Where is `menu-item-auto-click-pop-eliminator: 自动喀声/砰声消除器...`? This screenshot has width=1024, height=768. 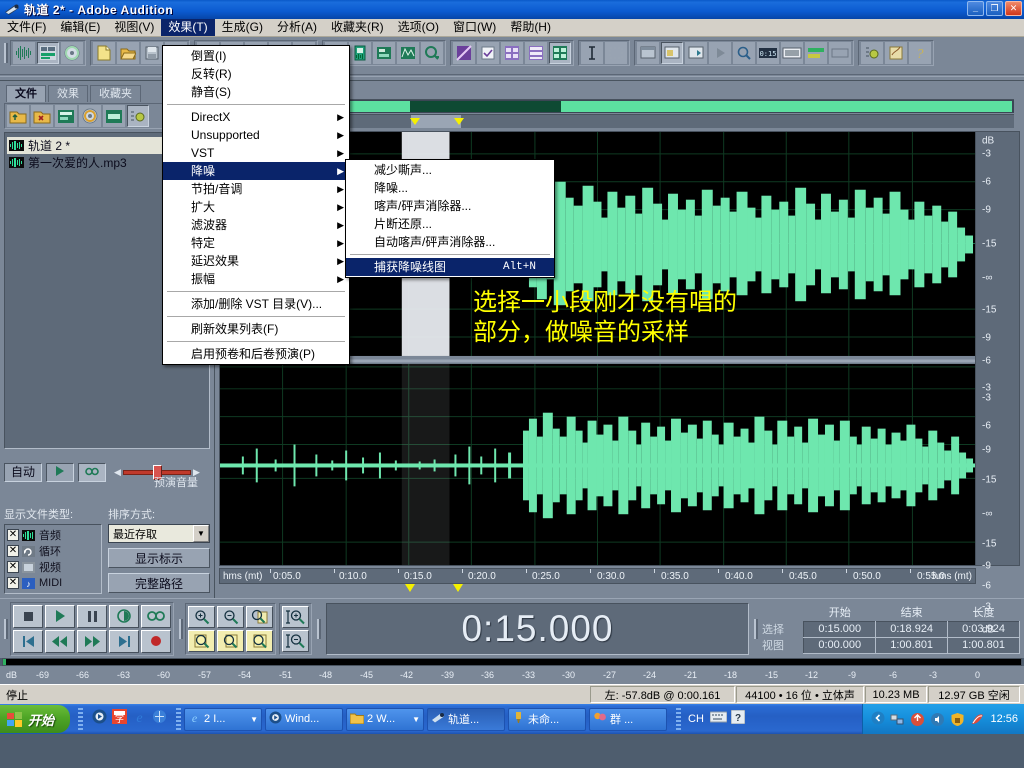 menu-item-auto-click-pop-eliminator: 自动喀声/砰声消除器... is located at coordinates (450, 242).